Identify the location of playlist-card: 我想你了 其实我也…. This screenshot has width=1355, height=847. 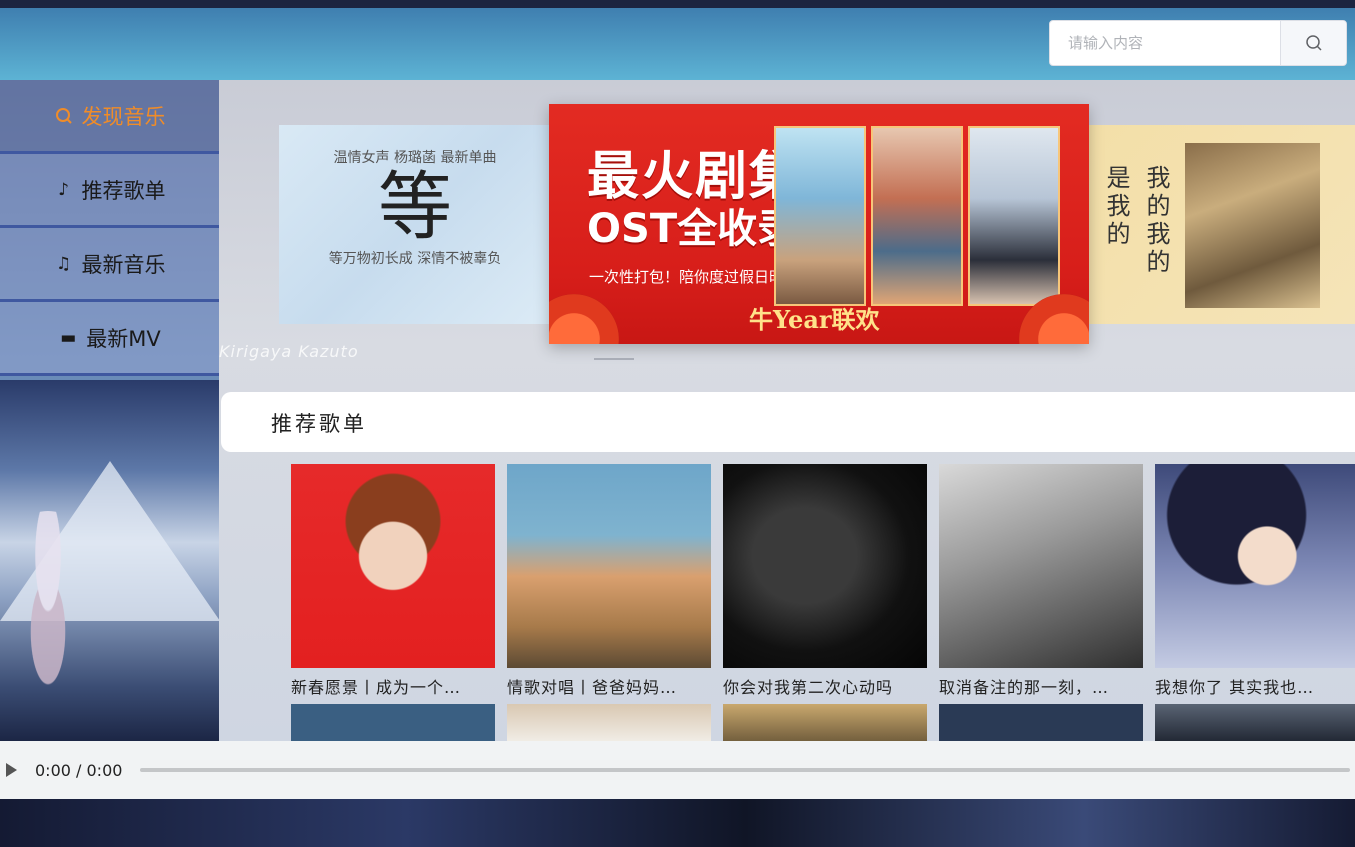
(1255, 581).